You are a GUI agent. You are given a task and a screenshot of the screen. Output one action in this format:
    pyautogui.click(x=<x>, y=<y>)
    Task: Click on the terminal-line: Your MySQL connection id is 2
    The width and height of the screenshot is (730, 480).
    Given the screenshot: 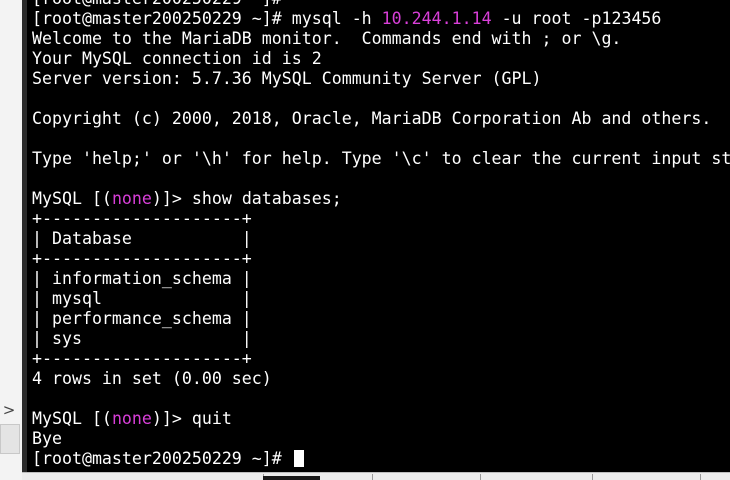 What is the action you would take?
    pyautogui.click(x=381, y=59)
    